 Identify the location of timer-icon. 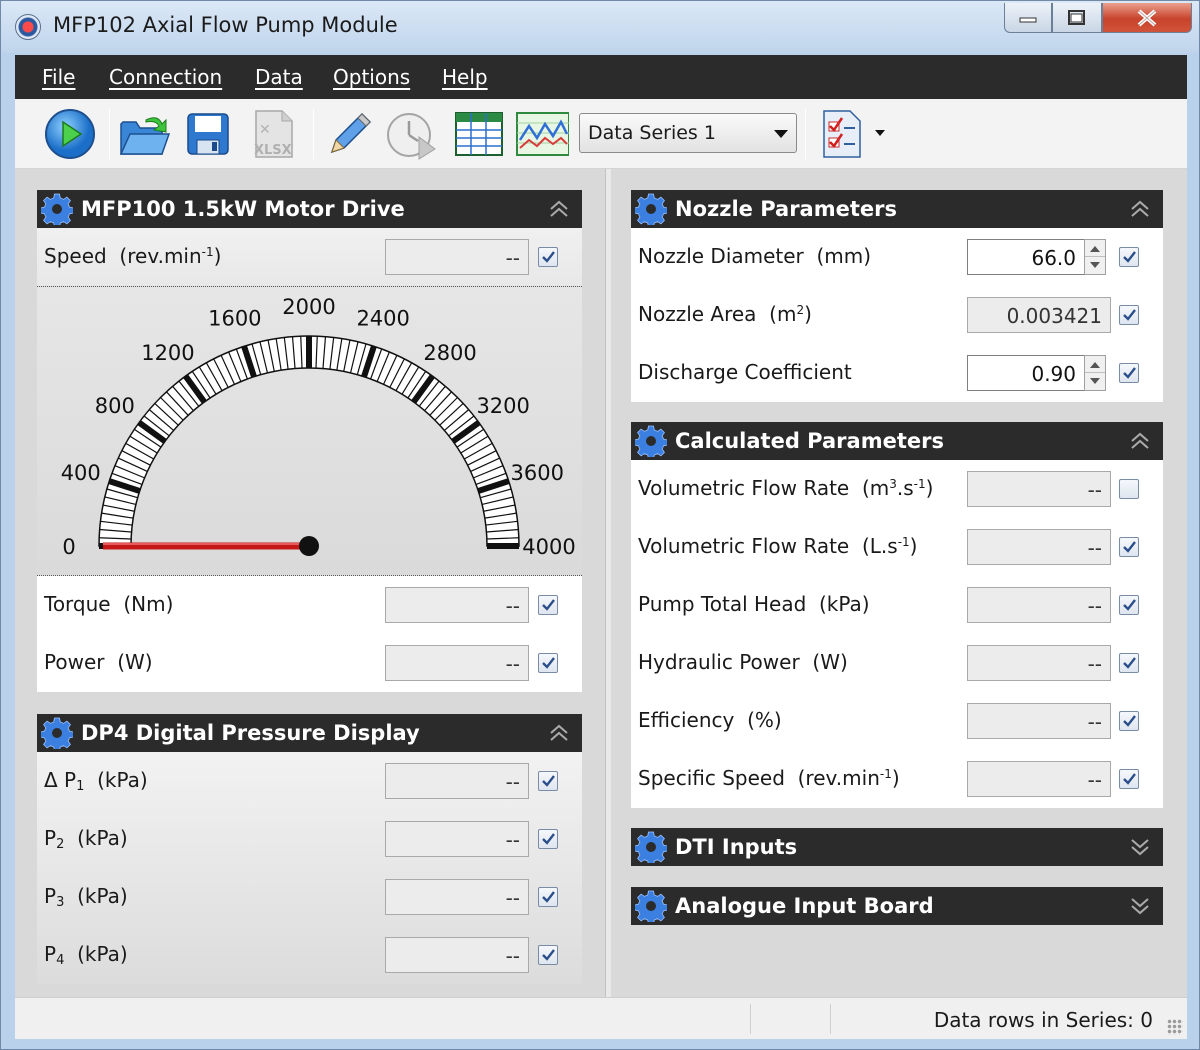
(411, 136).